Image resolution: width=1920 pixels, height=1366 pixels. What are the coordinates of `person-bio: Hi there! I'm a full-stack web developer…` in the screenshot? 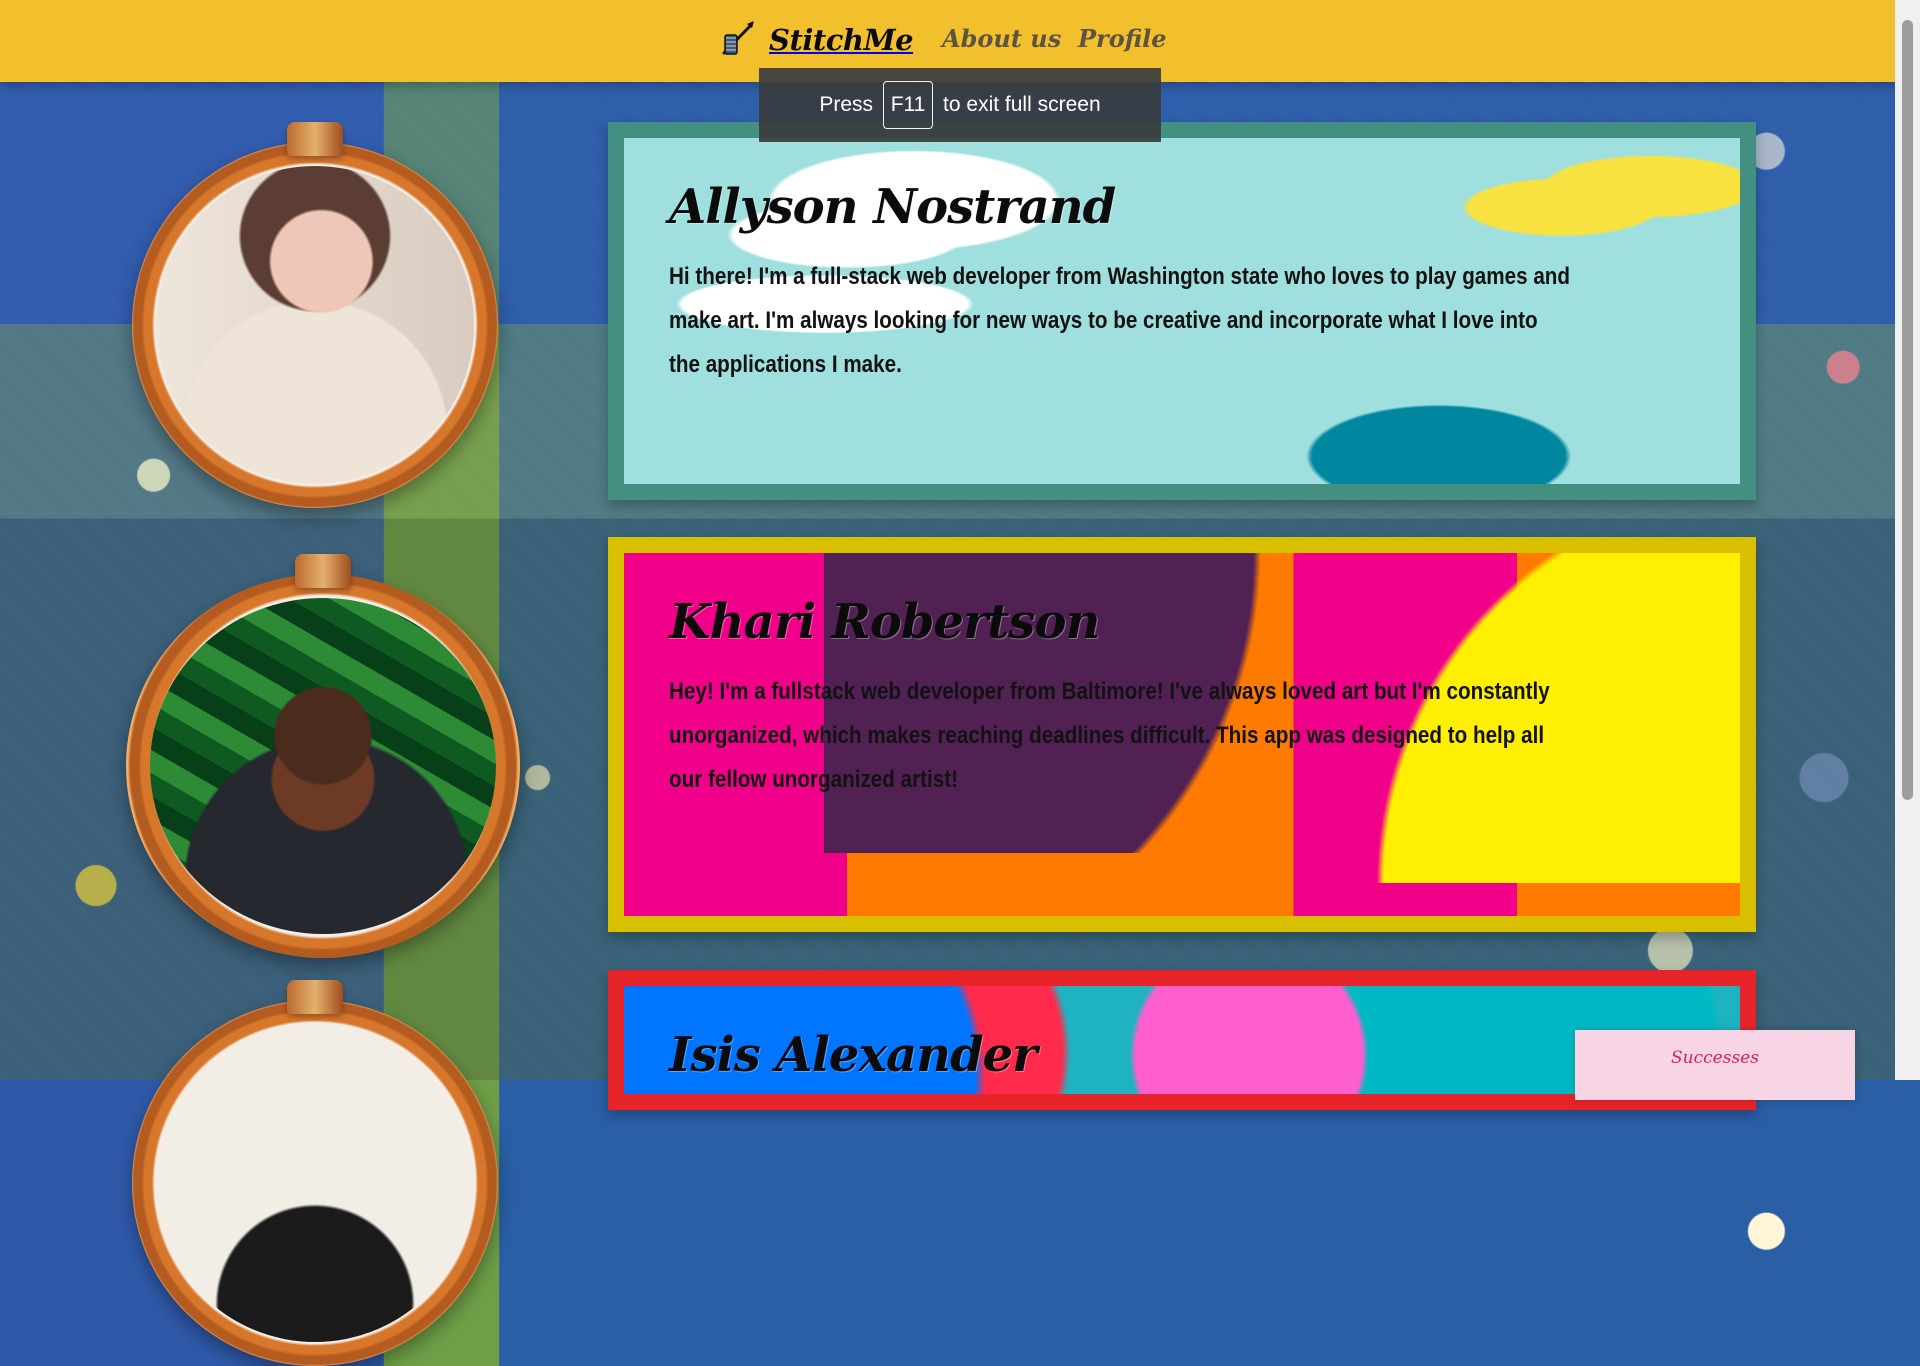 It's located at (1120, 320).